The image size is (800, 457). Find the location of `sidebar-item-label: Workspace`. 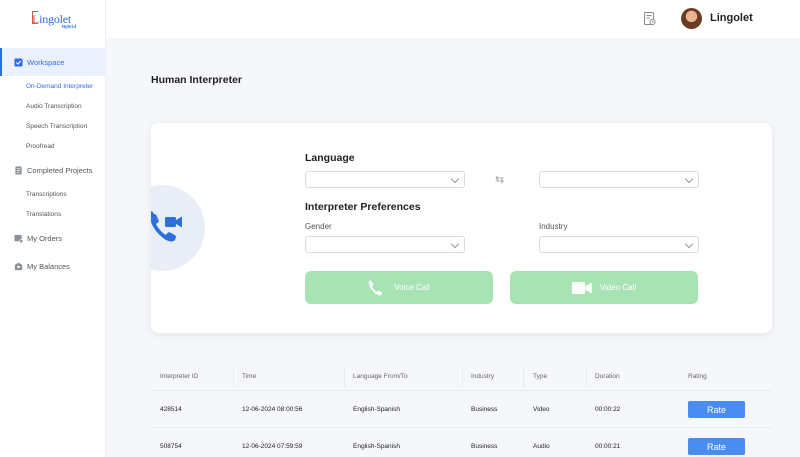

sidebar-item-label: Workspace is located at coordinates (46, 62).